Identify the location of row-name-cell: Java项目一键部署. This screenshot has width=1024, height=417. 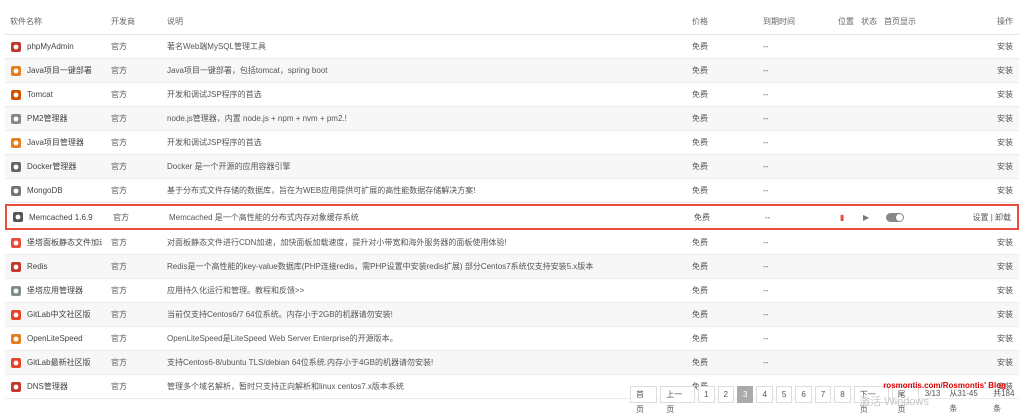
(56, 70).